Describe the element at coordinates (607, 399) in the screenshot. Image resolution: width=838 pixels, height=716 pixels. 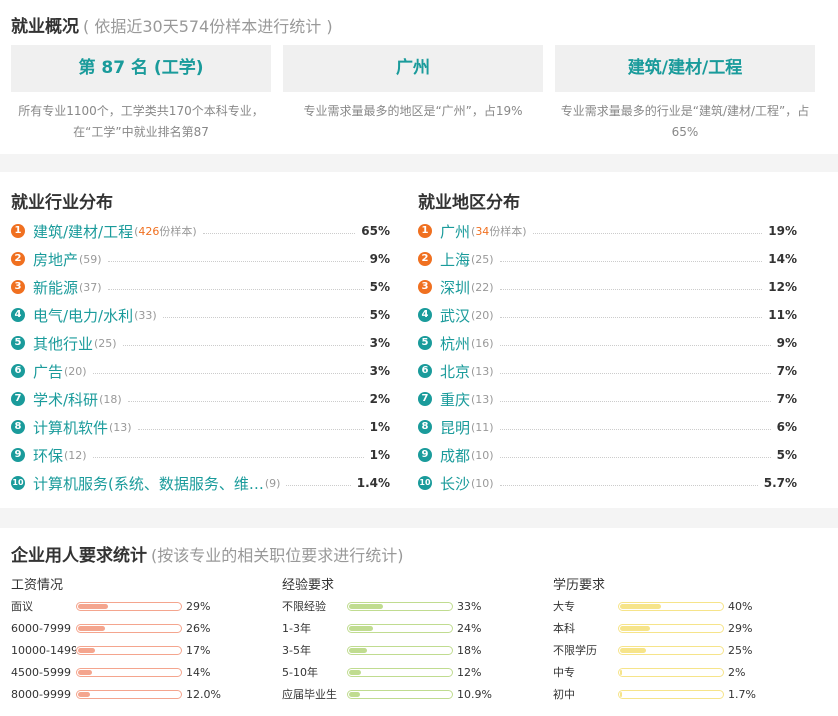
I see `region-list-item: 7 重庆 (13) 7%` at that location.